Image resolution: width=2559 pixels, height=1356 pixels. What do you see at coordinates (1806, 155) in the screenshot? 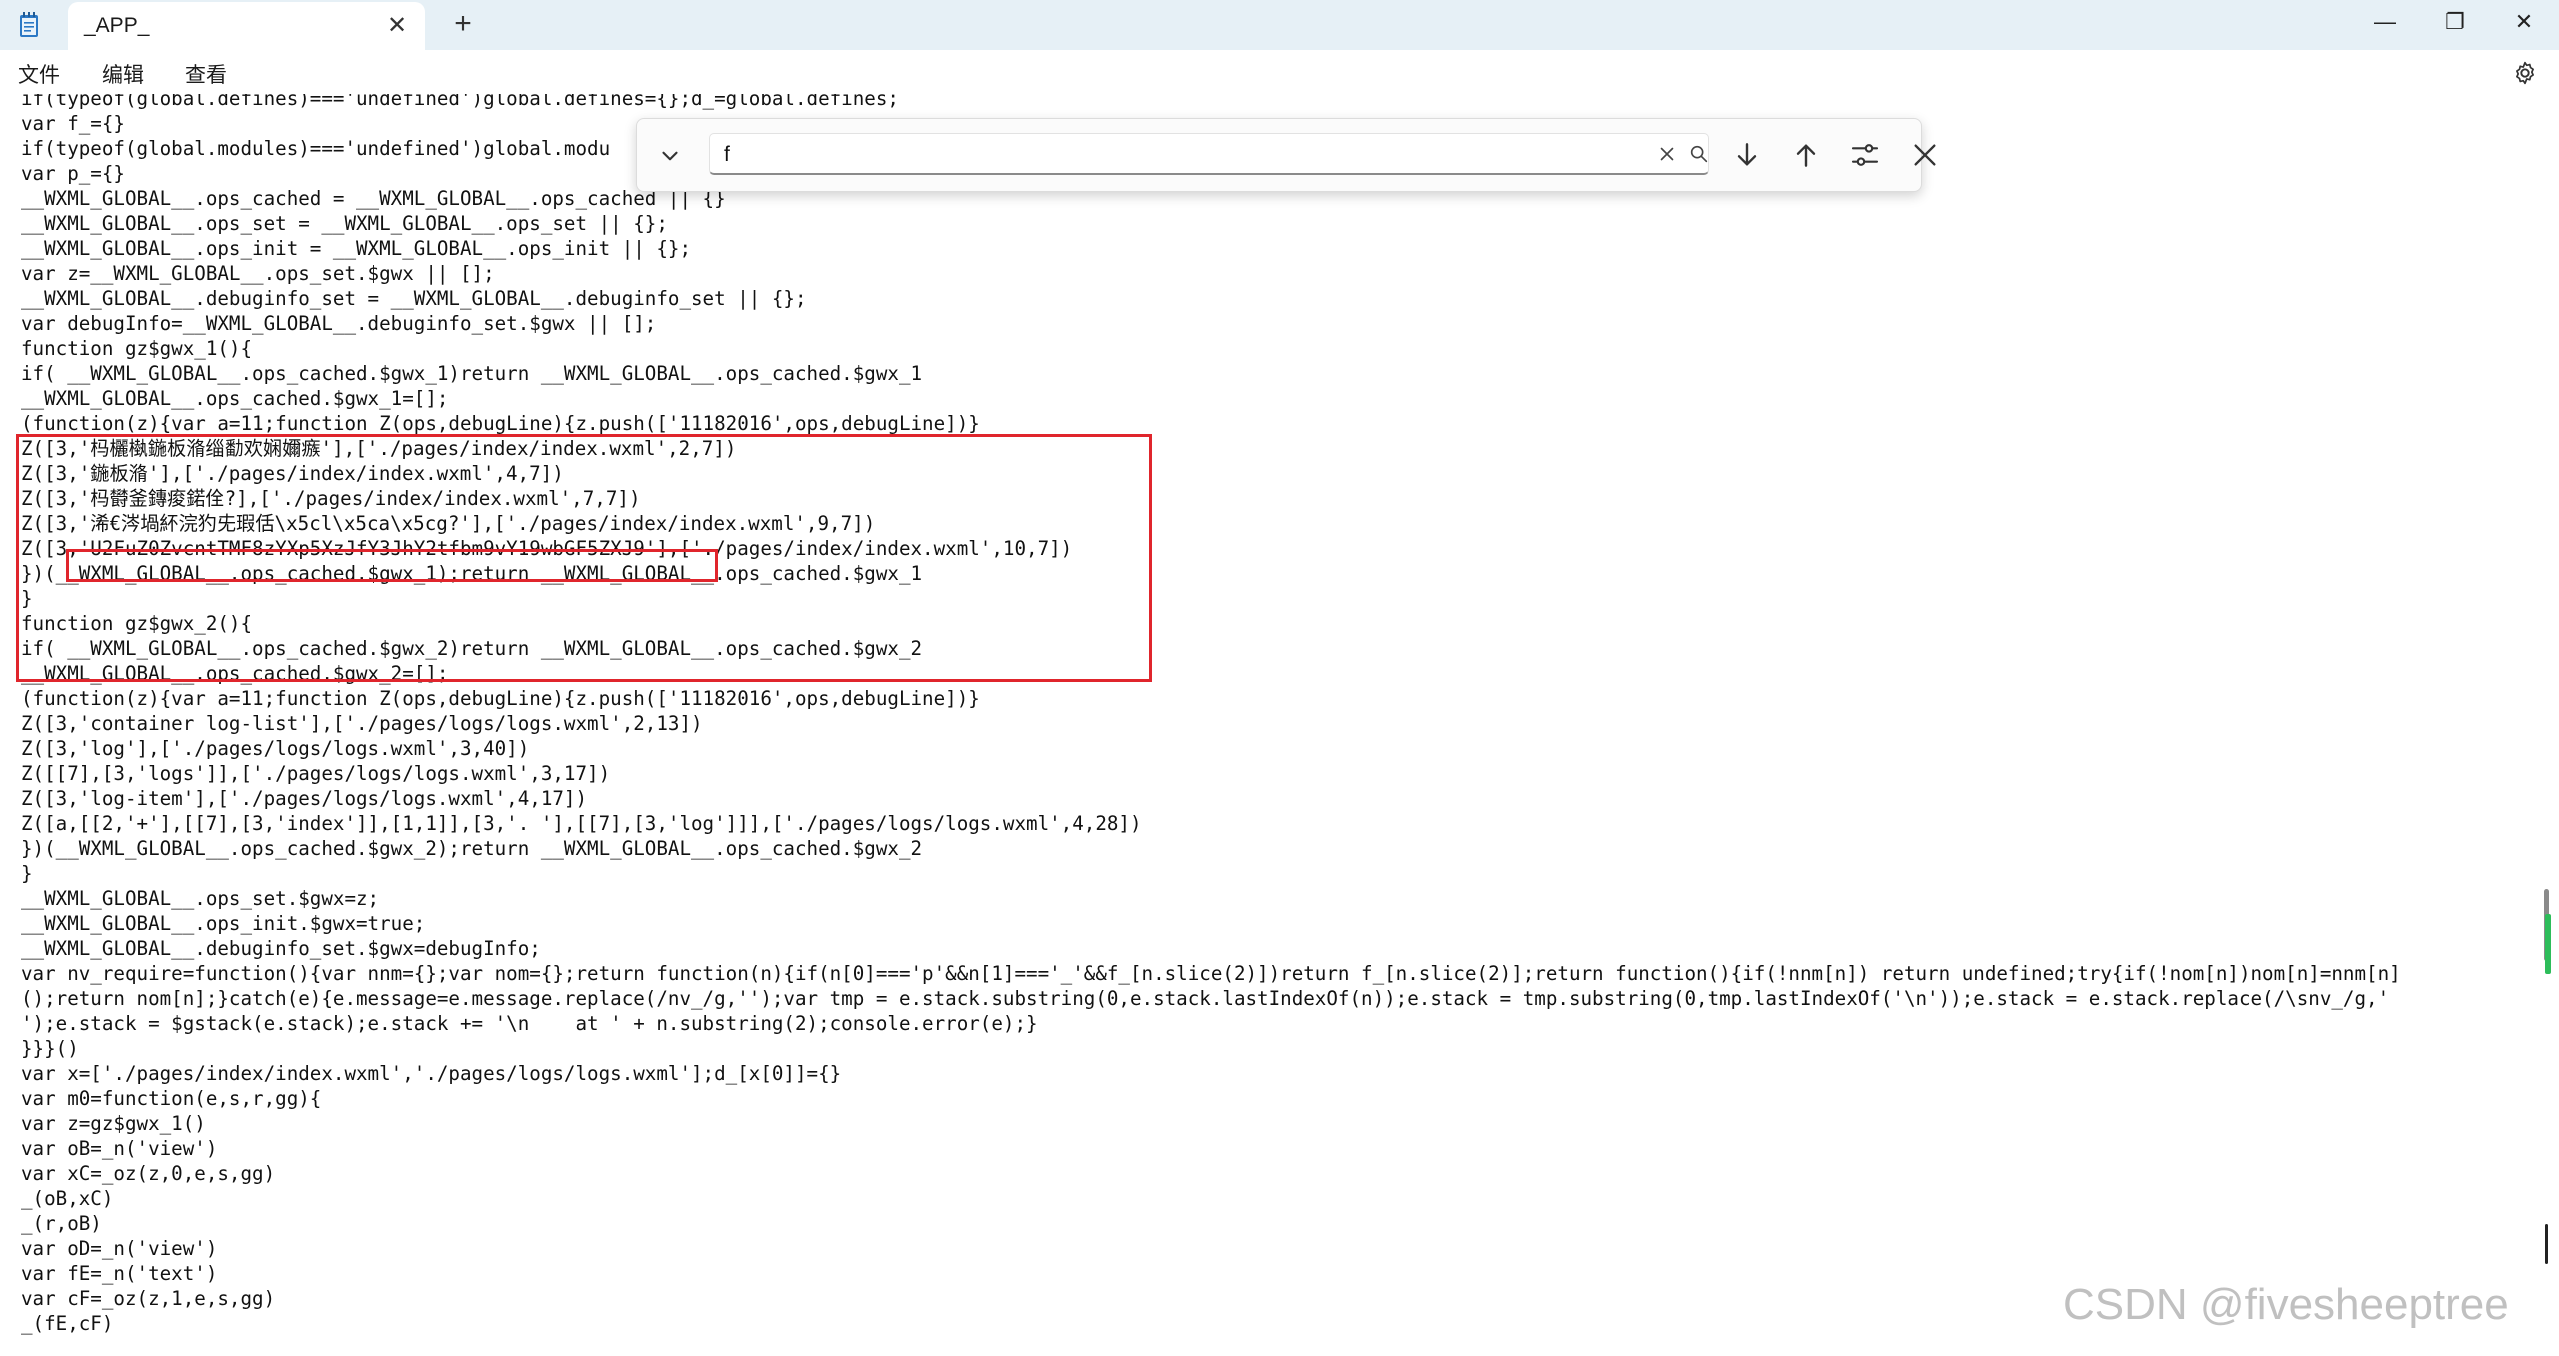
I see `arrow-up-icon` at bounding box center [1806, 155].